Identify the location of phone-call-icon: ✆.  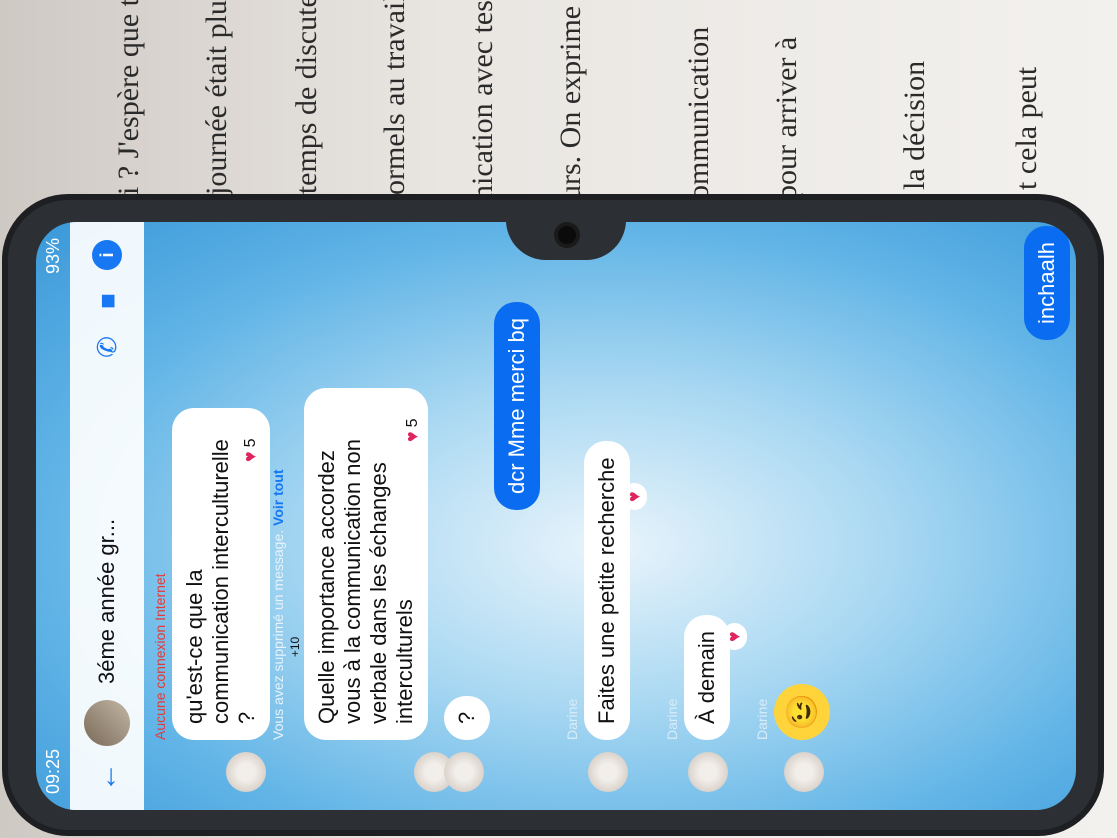
(107, 347).